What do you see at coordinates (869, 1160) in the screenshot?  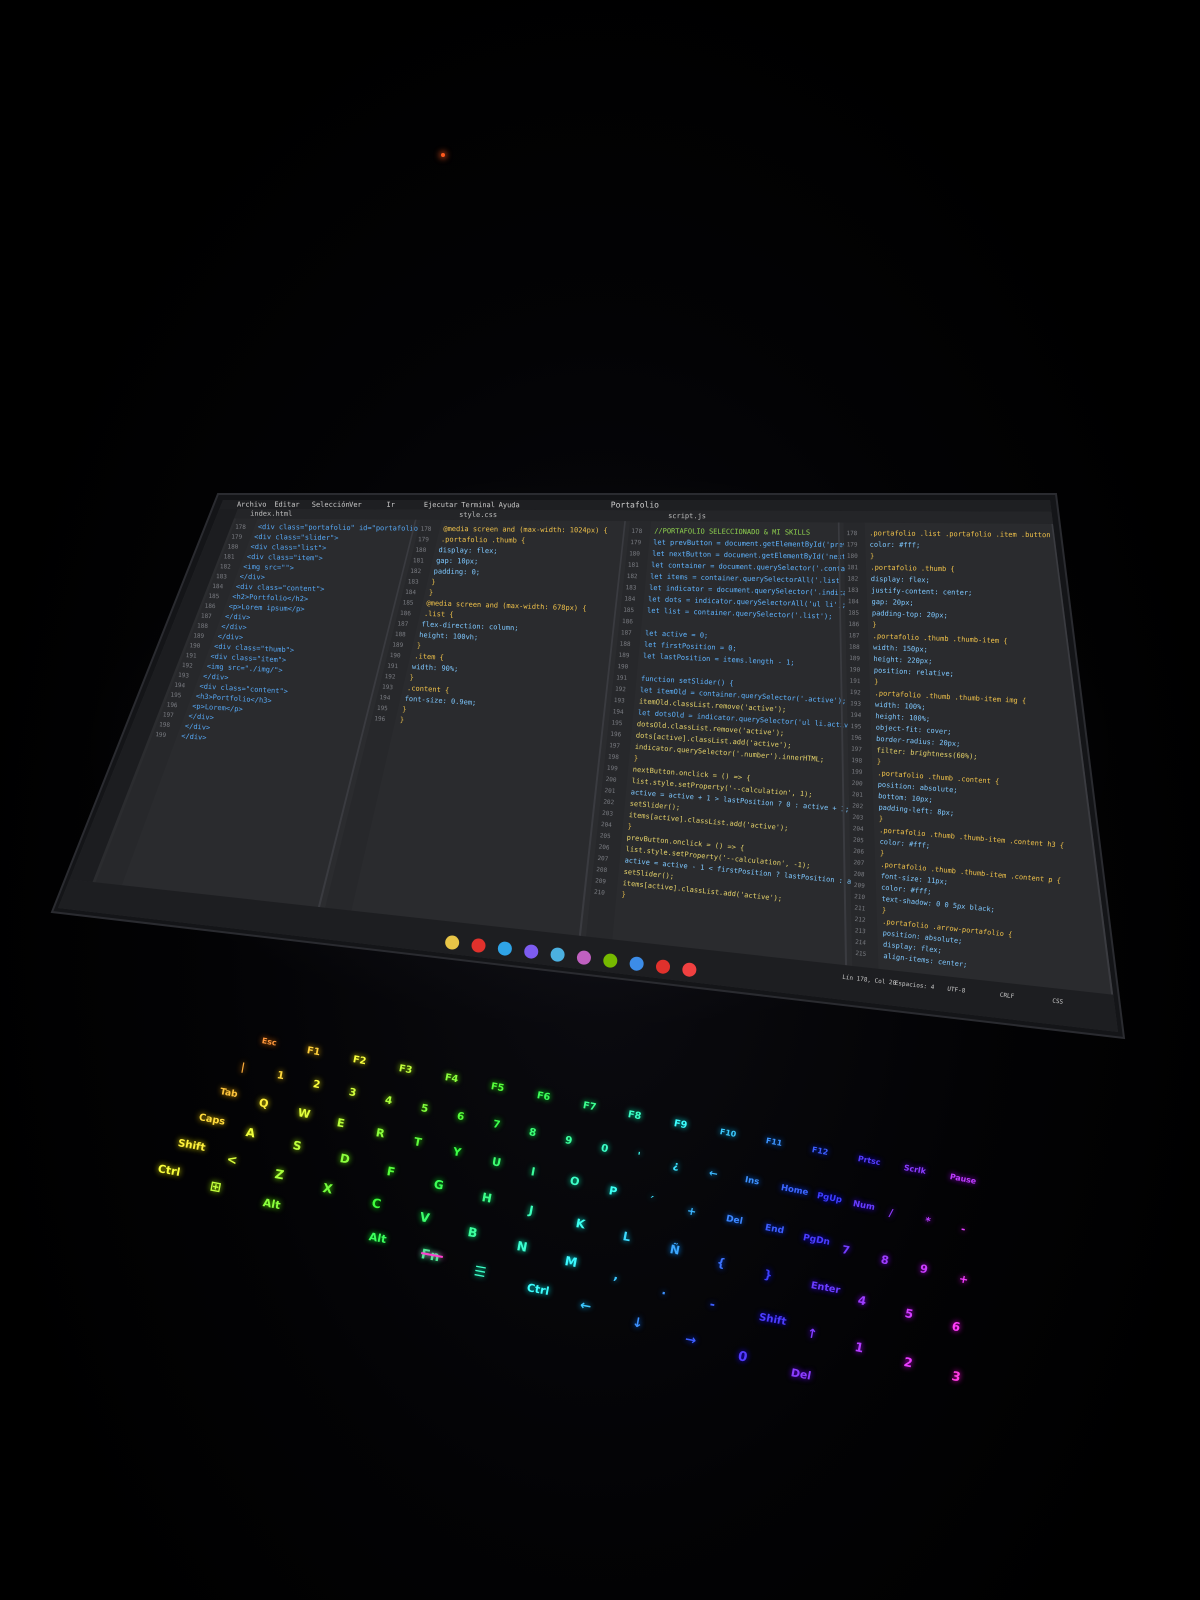 I see `key-prtsc: Prtsc` at bounding box center [869, 1160].